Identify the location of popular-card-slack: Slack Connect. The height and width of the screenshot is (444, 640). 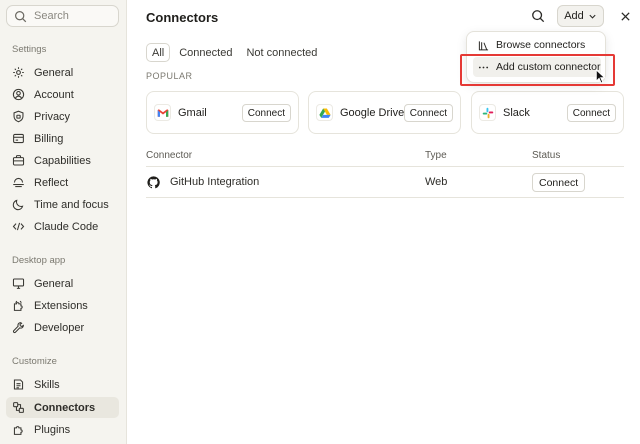
(547, 112).